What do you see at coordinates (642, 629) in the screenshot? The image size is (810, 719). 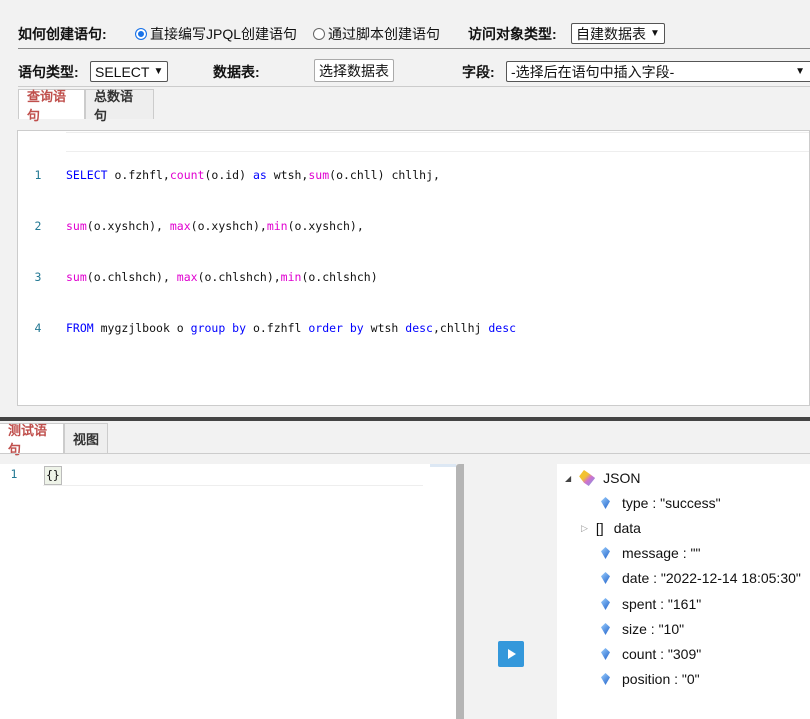 I see `tree-item: size : "10"` at bounding box center [642, 629].